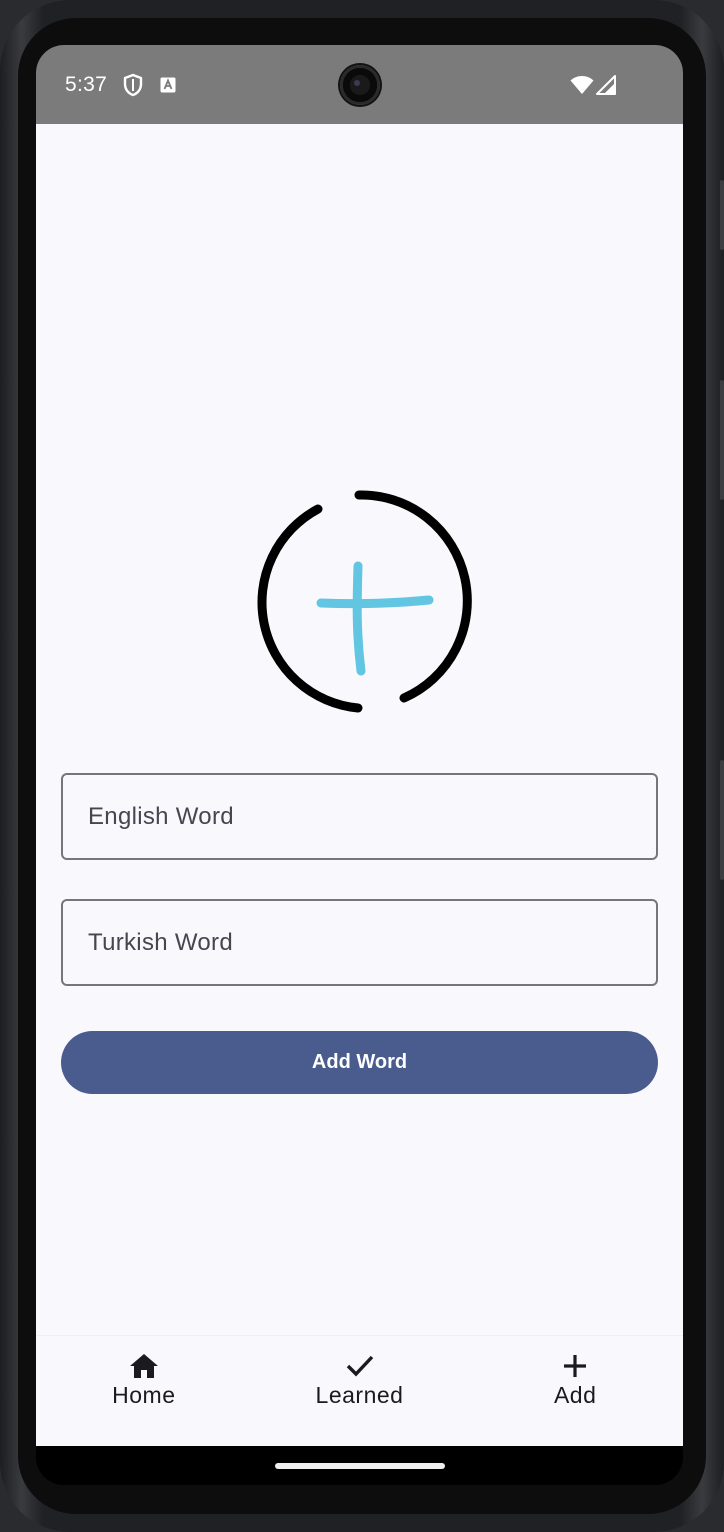 This screenshot has width=724, height=1532. What do you see at coordinates (722, 440) in the screenshot?
I see `side-button-middle` at bounding box center [722, 440].